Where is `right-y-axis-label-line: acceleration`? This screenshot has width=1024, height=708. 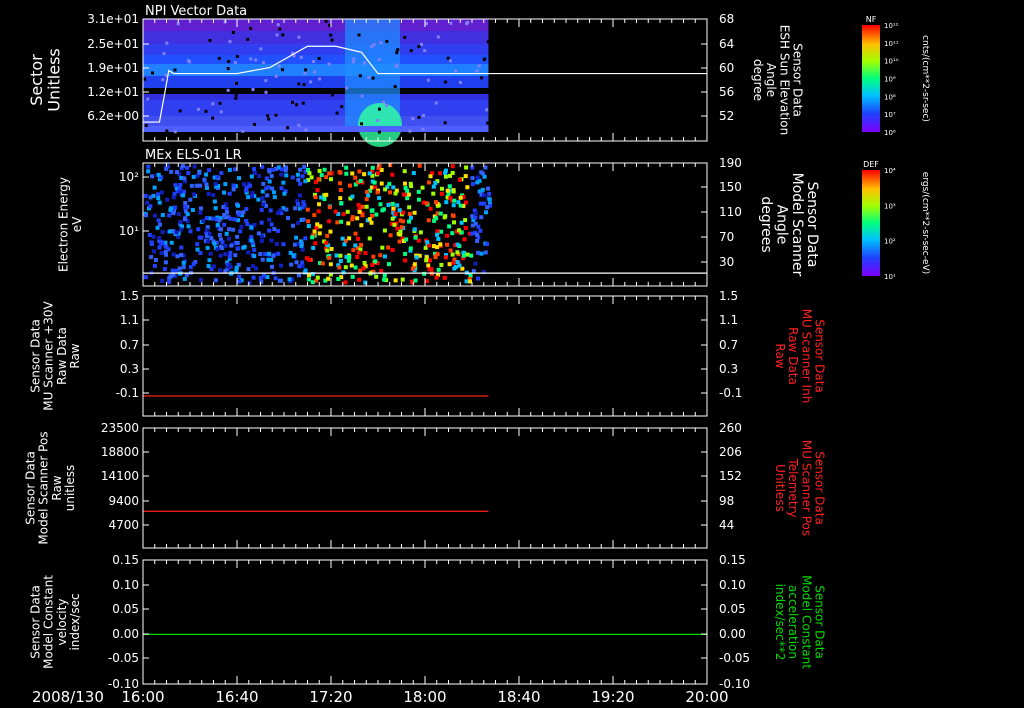
right-y-axis-label-line: acceleration is located at coordinates (793, 622).